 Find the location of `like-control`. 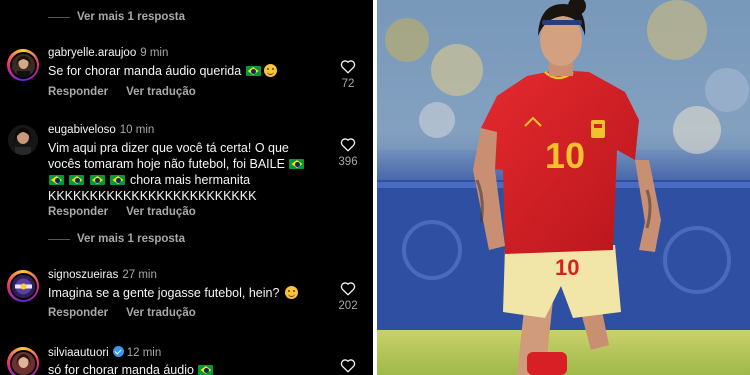

like-control is located at coordinates (348, 365).